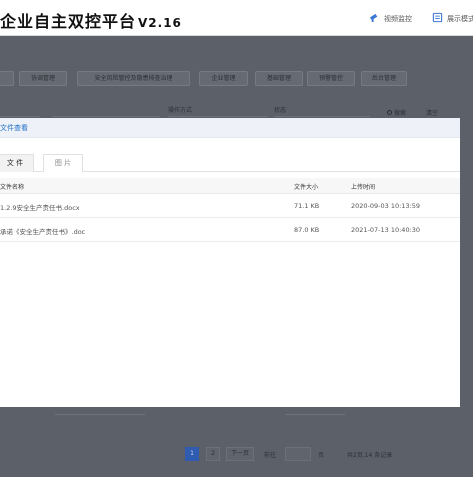  I want to click on top-header: 企业自主双控平台 V2.16 视频监控 展示模式, so click(236, 18).